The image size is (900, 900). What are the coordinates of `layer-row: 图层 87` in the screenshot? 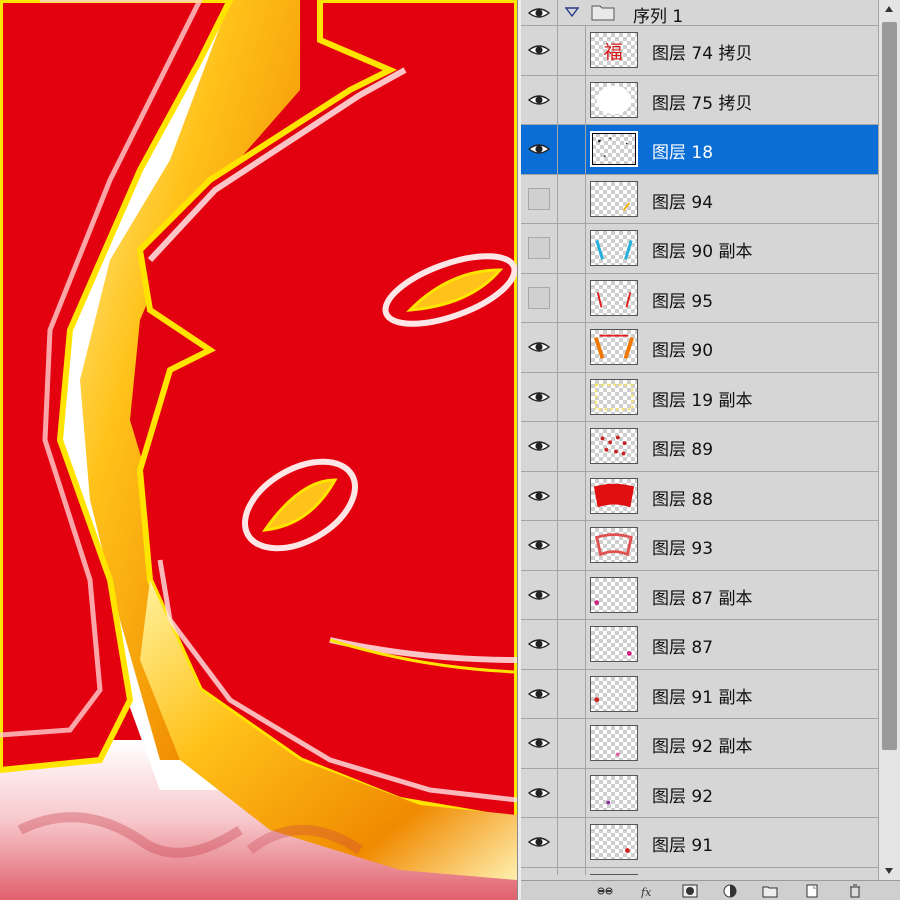 It's located at (699, 645).